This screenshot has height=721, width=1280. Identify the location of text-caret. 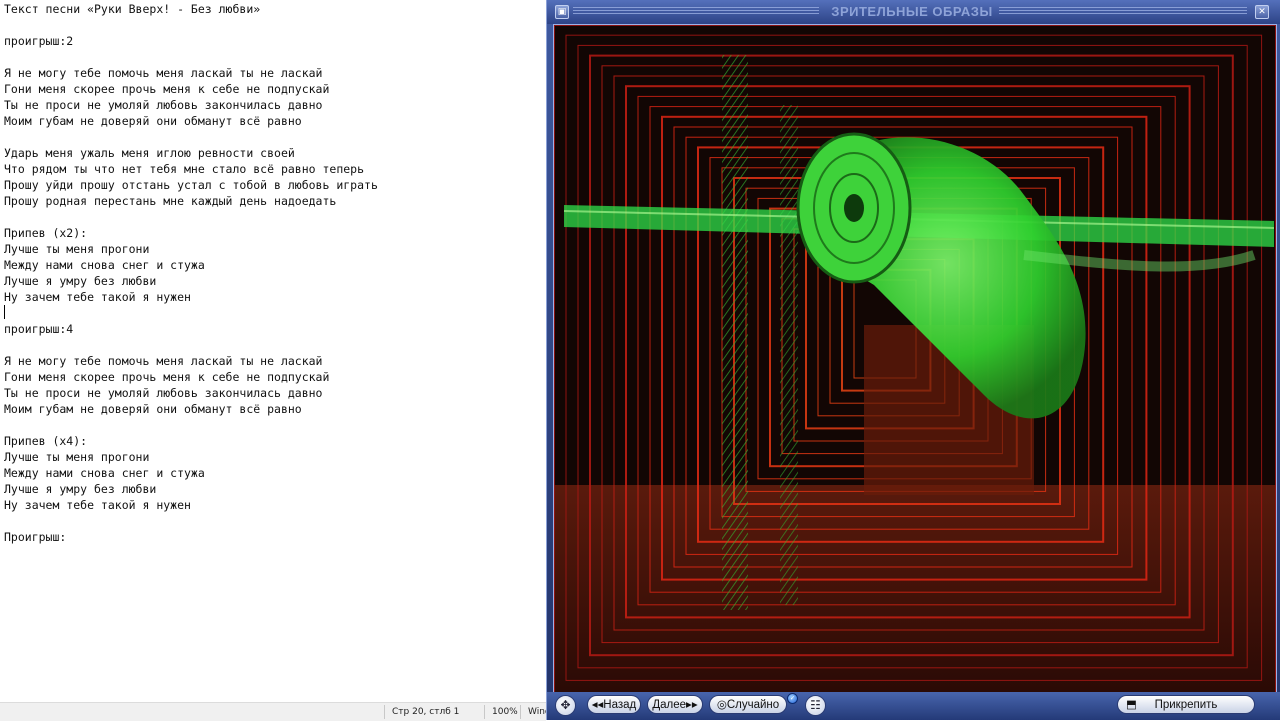
(4, 312).